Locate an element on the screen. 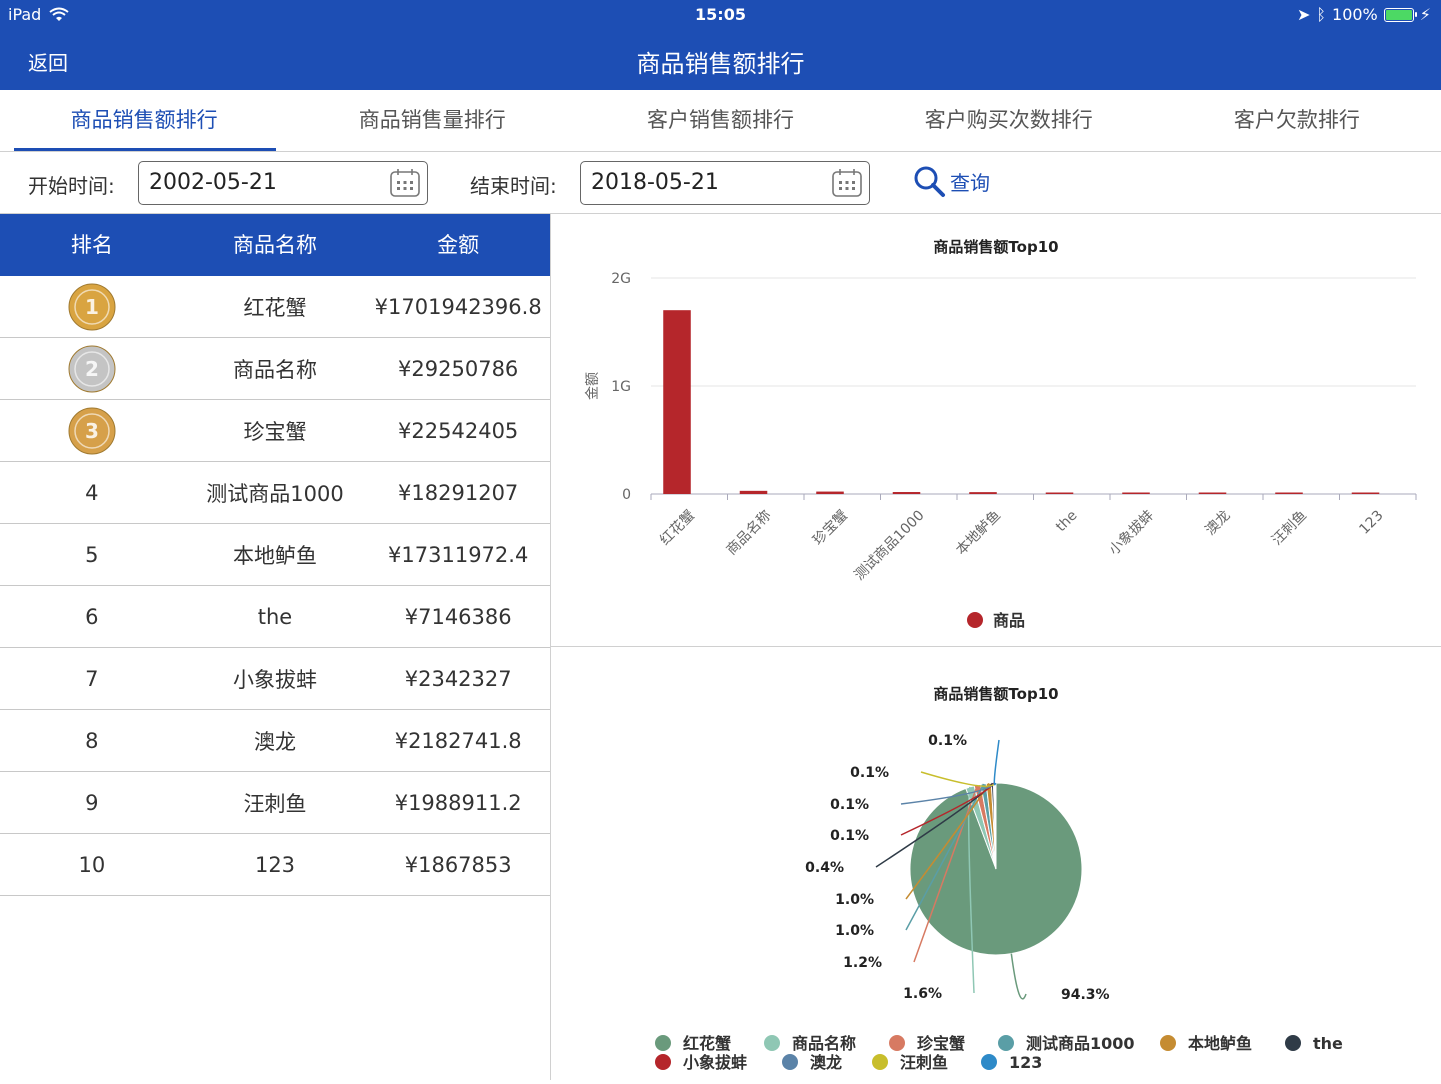 The height and width of the screenshot is (1084, 1441). x-tick-label: 123 is located at coordinates (1371, 523).